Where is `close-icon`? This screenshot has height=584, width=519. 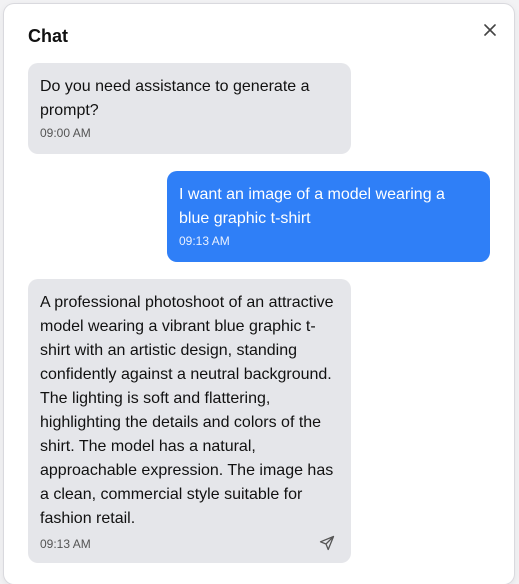
close-icon is located at coordinates (490, 30).